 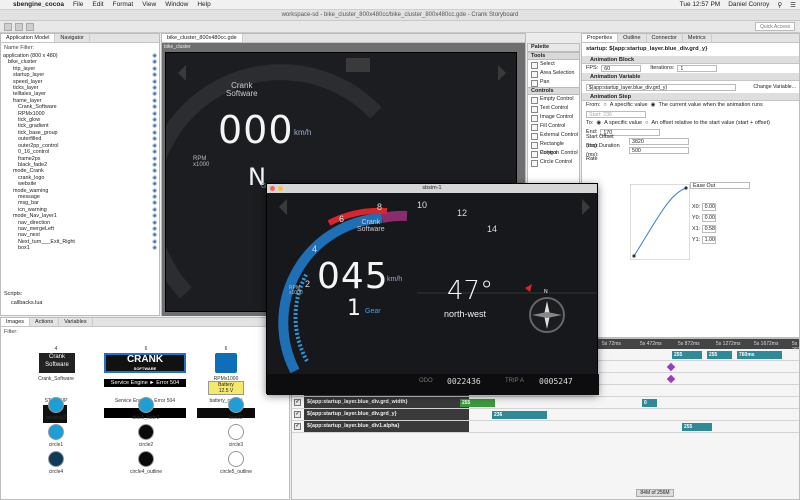 What do you see at coordinates (146, 405) in the screenshot?
I see `image-thumb-black_fade2` at bounding box center [146, 405].